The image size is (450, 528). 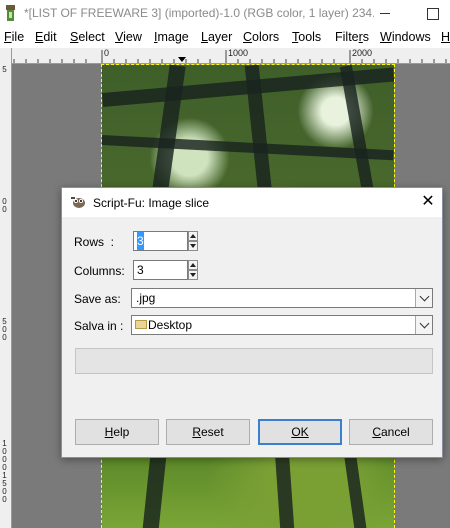 I want to click on save-as-label: Save as:, so click(x=97, y=299).